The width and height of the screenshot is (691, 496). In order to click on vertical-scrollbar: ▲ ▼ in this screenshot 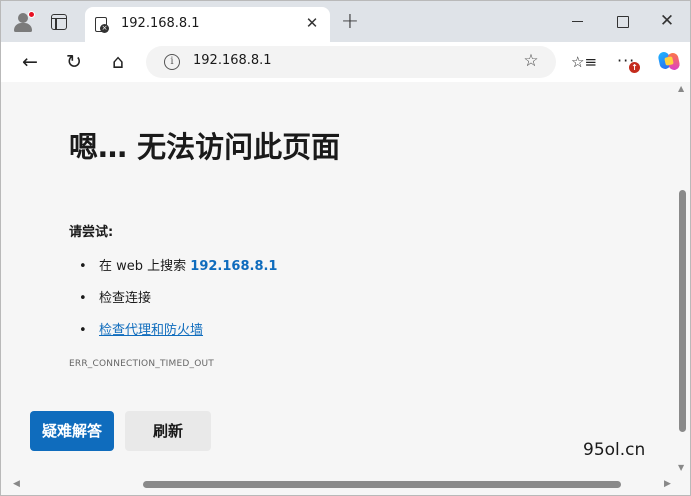, I will do `click(682, 279)`.